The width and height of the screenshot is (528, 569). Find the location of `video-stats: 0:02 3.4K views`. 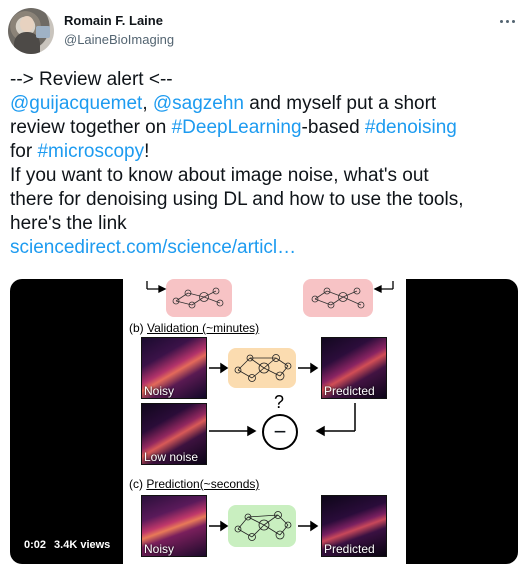

video-stats: 0:02 3.4K views is located at coordinates (71, 545).